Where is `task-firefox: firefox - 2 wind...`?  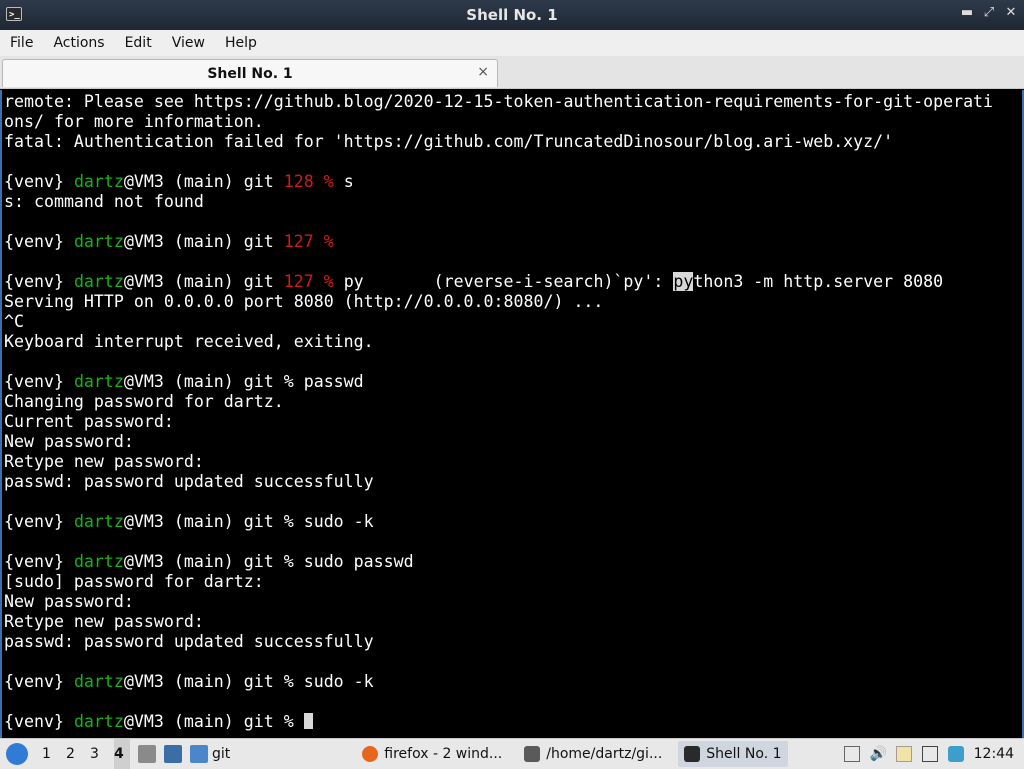 task-firefox: firefox - 2 wind... is located at coordinates (432, 754).